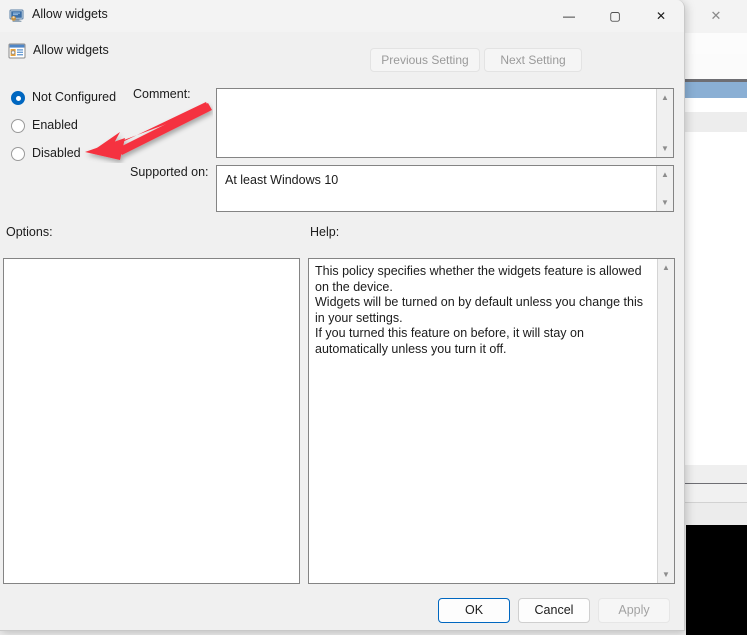  I want to click on apply-button: Apply, so click(634, 610).